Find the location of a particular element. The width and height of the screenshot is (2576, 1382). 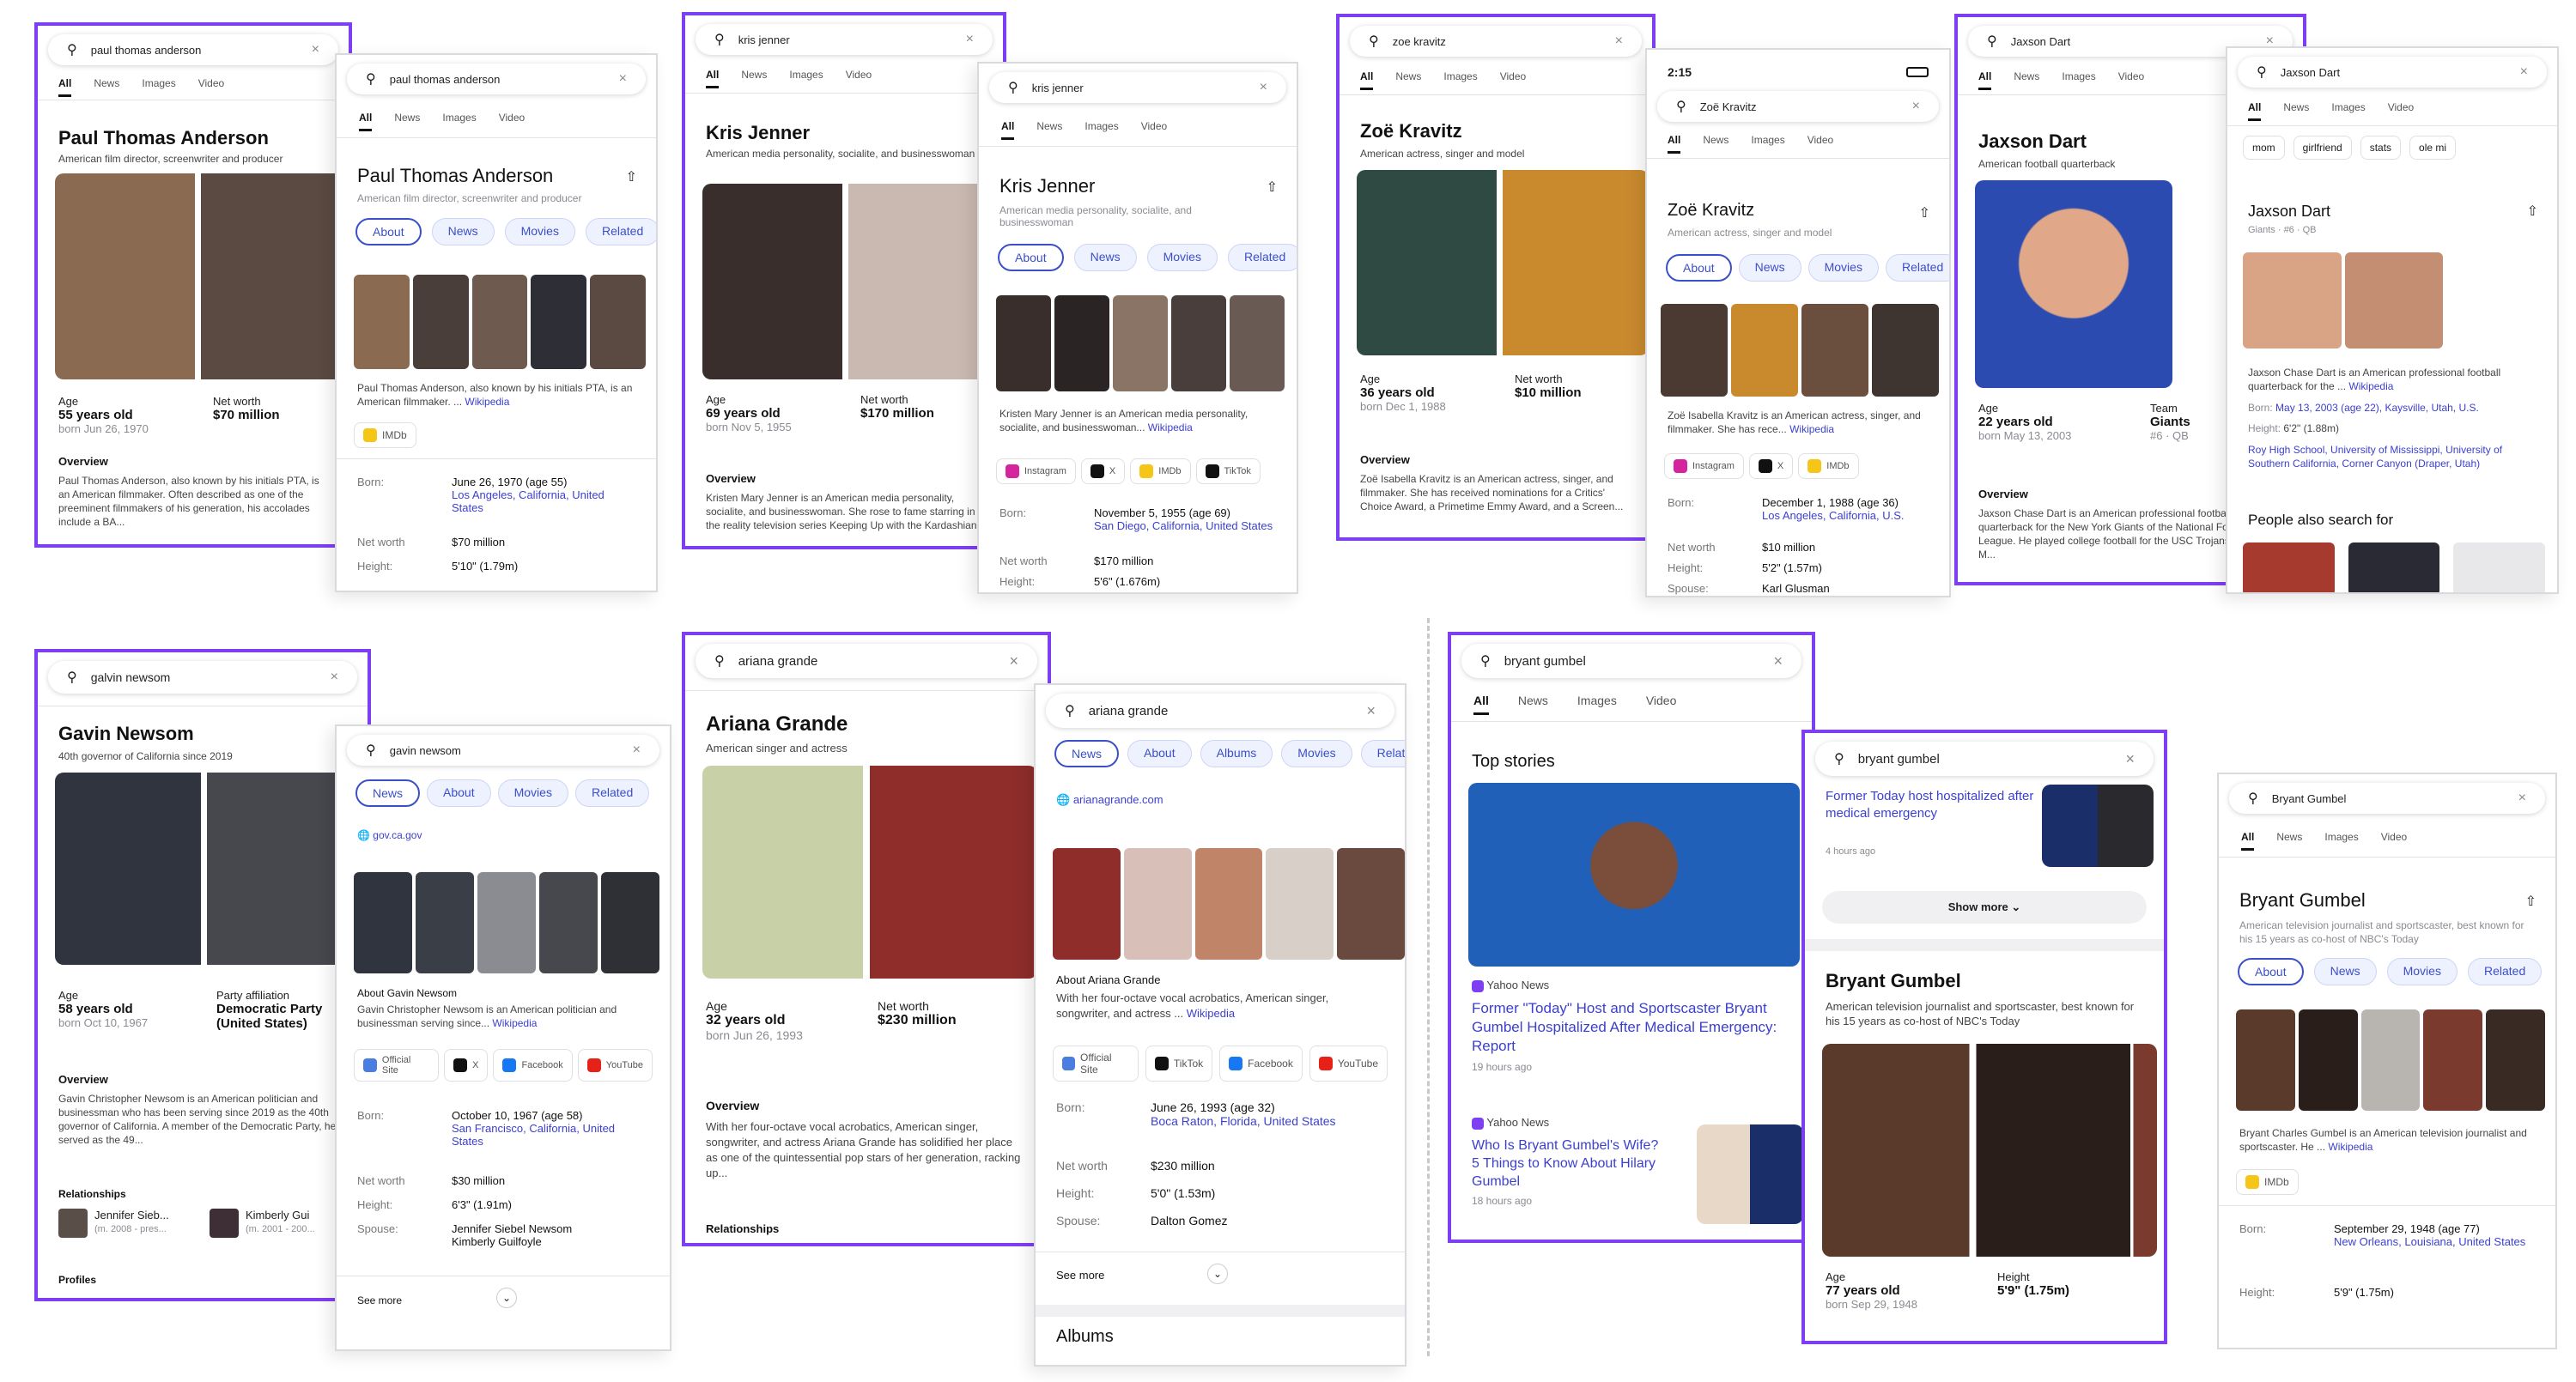

search-query: galvin newsom is located at coordinates (211, 677).